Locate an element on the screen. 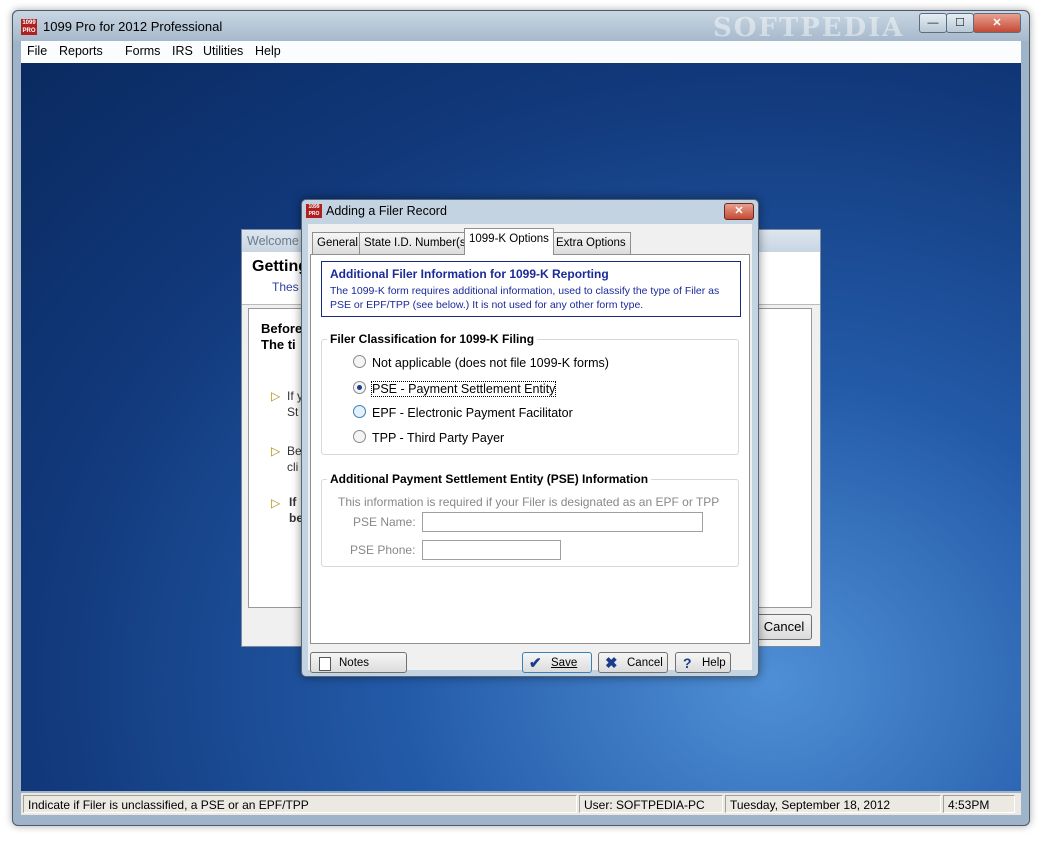  question-icon: ? is located at coordinates (687, 663).